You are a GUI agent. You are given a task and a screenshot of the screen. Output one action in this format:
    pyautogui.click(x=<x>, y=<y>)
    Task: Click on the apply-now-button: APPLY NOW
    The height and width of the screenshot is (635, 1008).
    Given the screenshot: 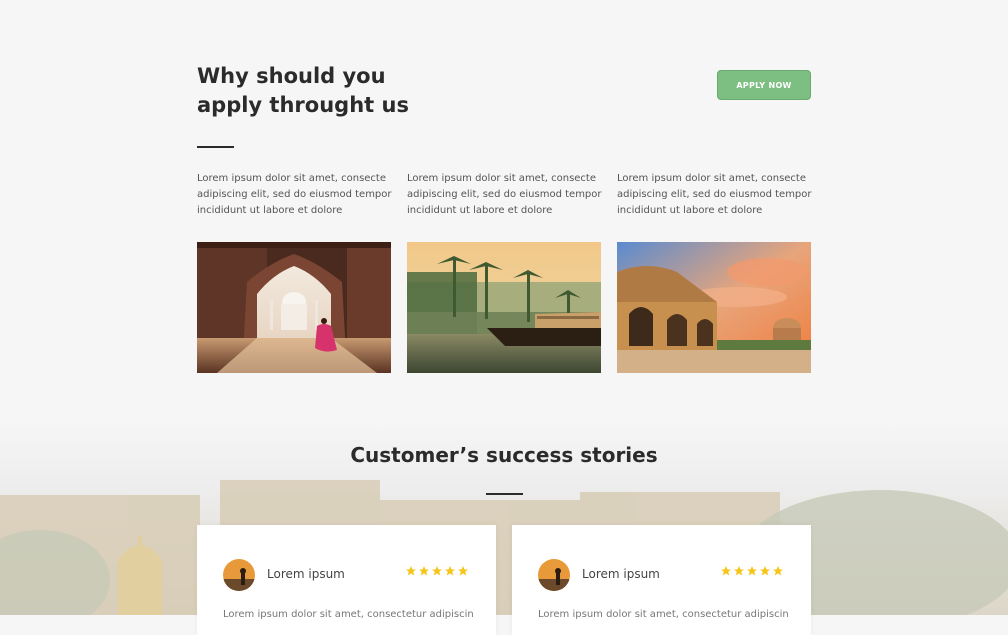 What is the action you would take?
    pyautogui.click(x=764, y=85)
    